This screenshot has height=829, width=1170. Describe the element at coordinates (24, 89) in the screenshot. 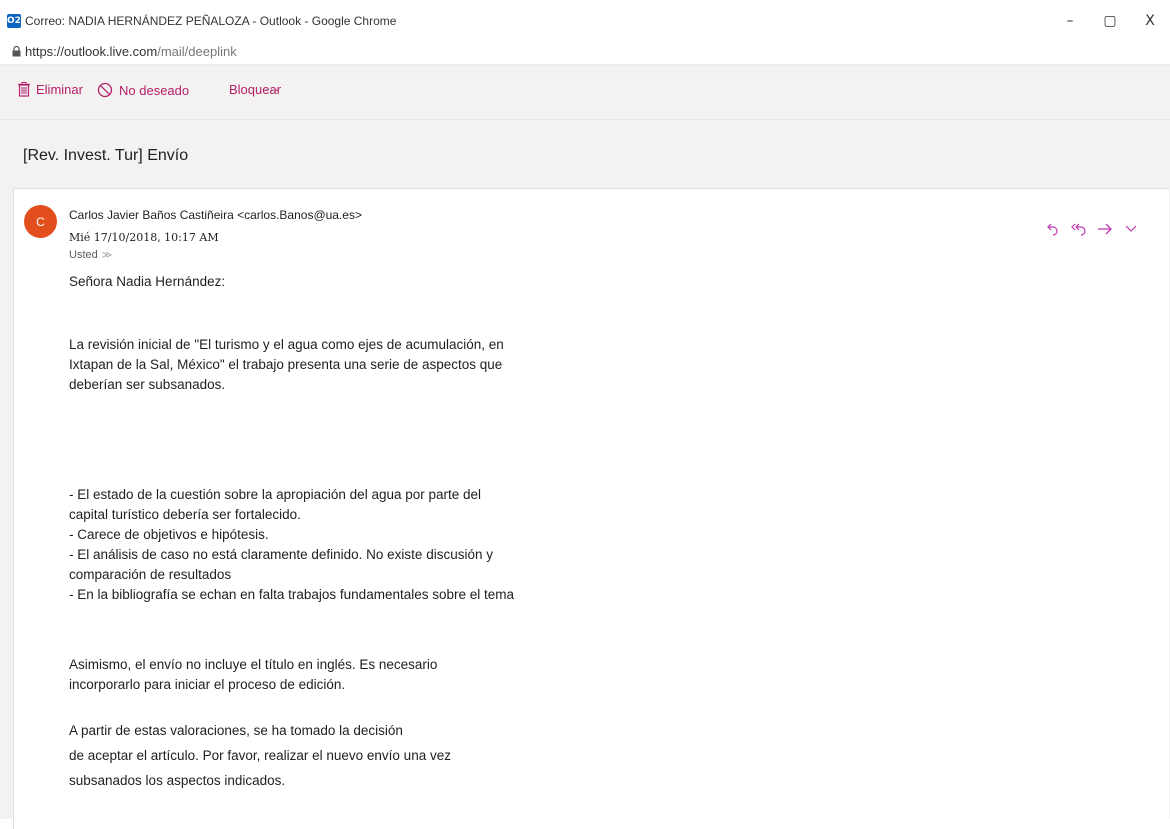

I see `trash-icon` at that location.